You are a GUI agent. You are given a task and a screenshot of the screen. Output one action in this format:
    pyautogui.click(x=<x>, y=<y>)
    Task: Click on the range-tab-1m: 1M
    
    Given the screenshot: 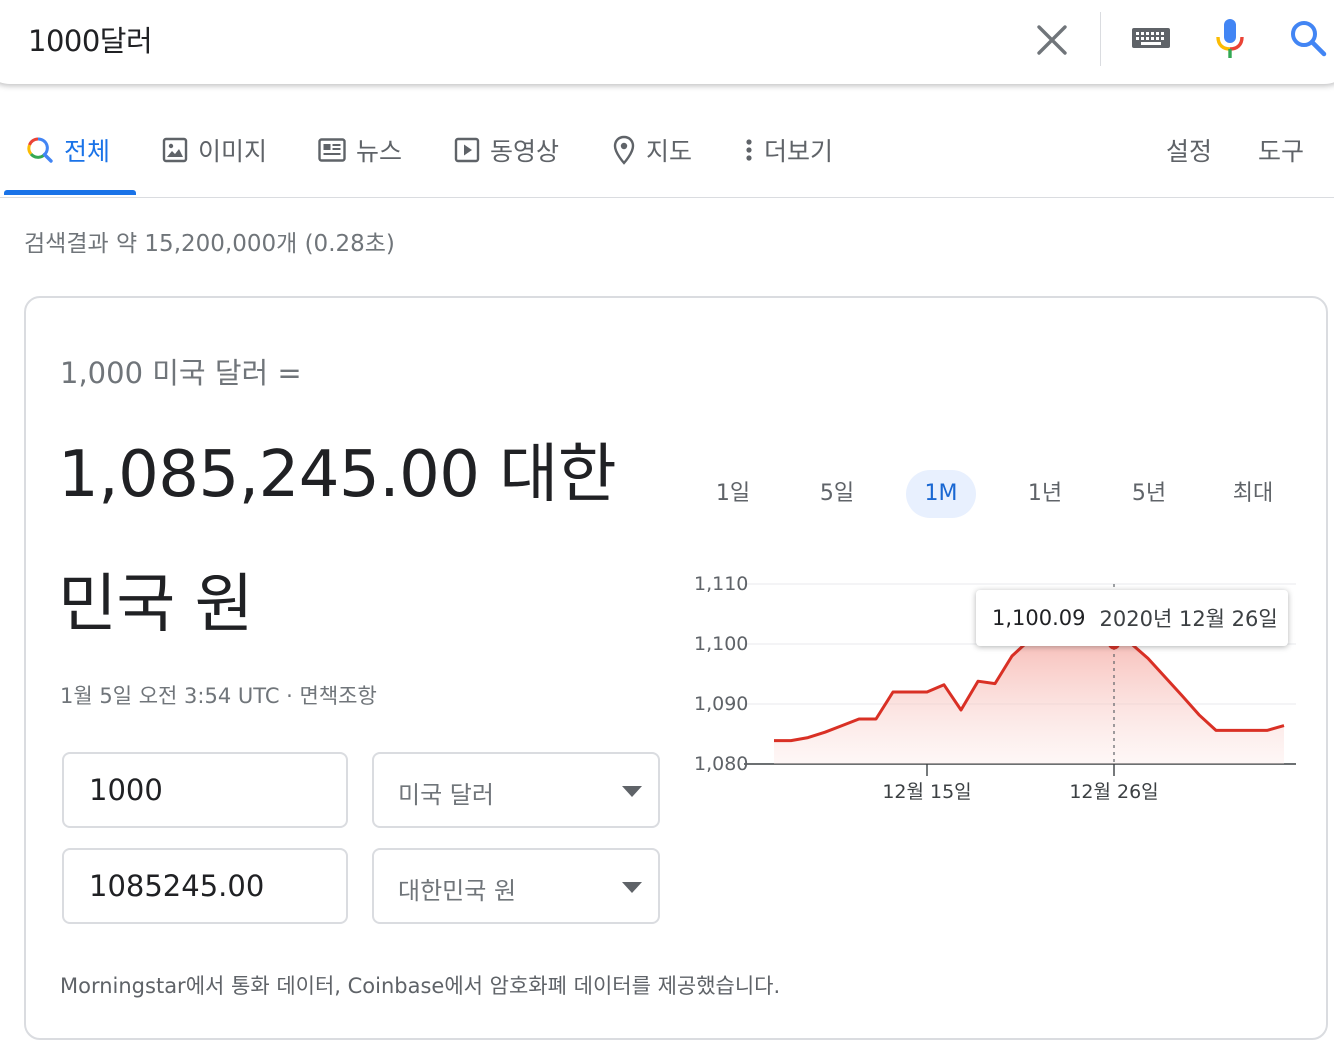 What is the action you would take?
    pyautogui.click(x=941, y=494)
    